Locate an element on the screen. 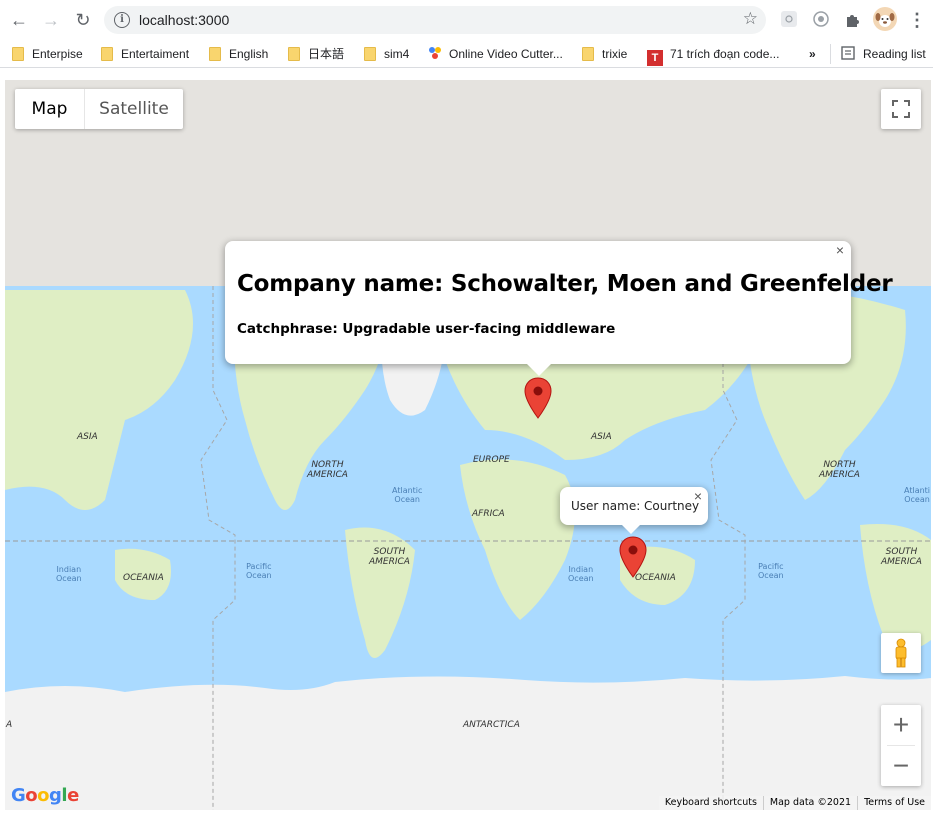 The height and width of the screenshot is (813, 933). bookmark-label: Reading list is located at coordinates (894, 54).